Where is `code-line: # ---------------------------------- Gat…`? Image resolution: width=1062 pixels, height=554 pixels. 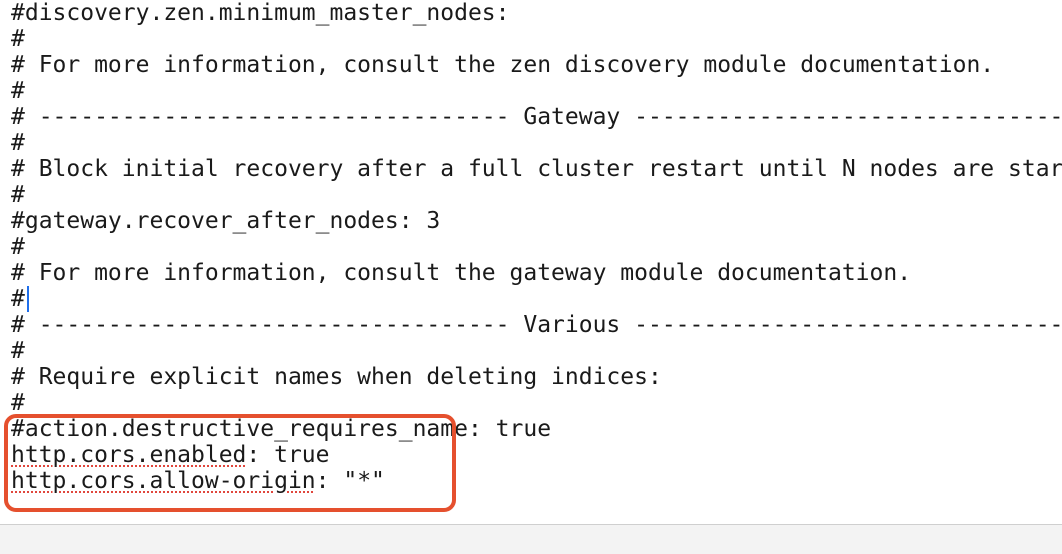 code-line: # ---------------------------------- Gat… is located at coordinates (536, 117).